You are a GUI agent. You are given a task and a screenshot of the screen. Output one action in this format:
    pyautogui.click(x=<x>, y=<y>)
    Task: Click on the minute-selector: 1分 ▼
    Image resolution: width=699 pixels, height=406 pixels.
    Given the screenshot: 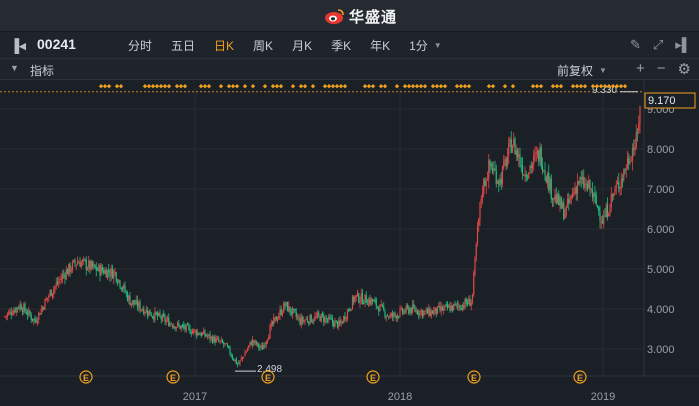 What is the action you would take?
    pyautogui.click(x=425, y=45)
    